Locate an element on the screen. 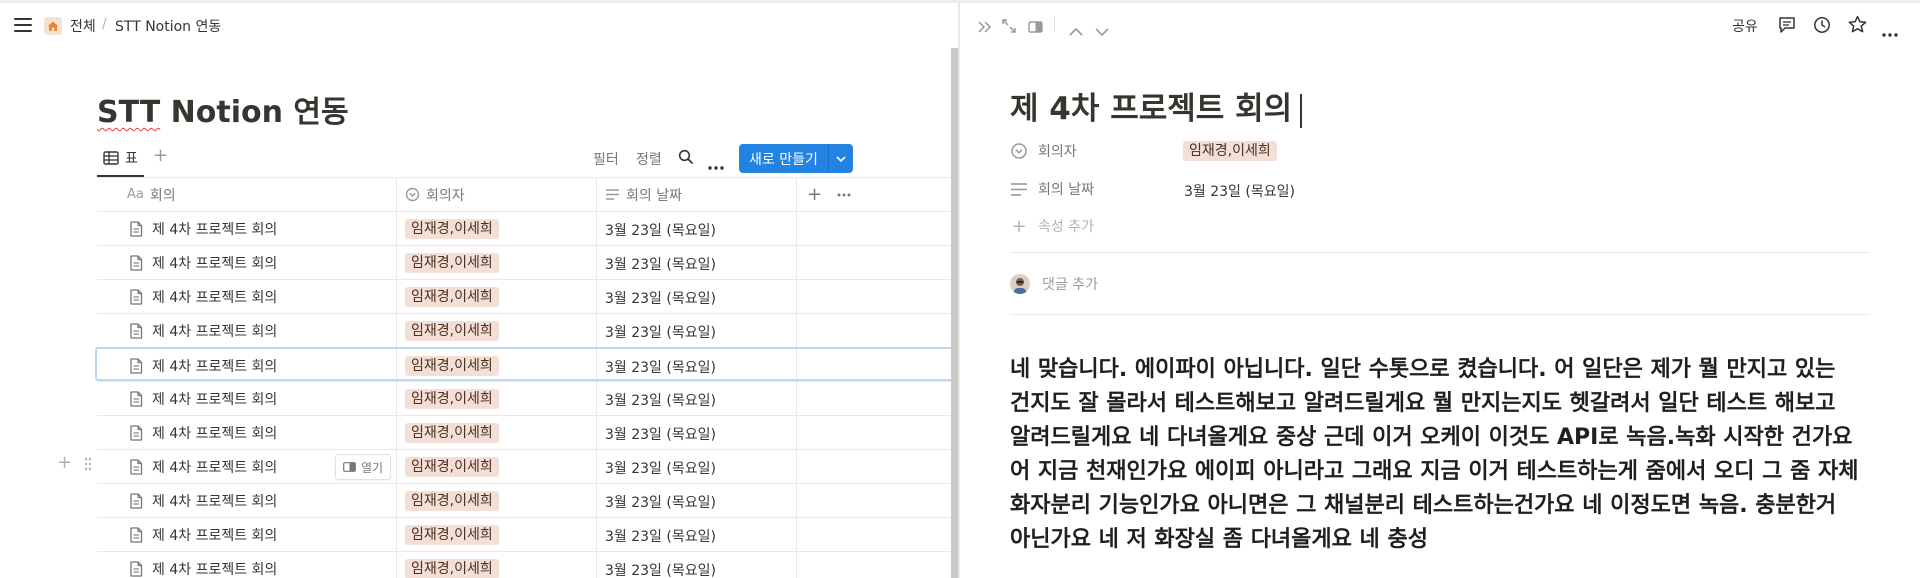  history-clock-icon is located at coordinates (1822, 27).